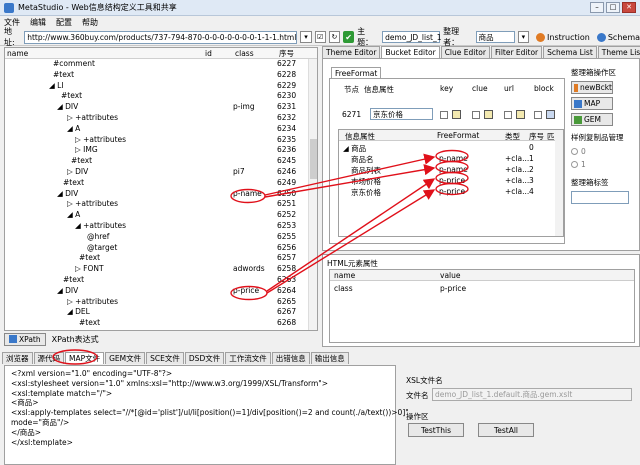  Describe the element at coordinates (161, 291) in the screenshot. I see `tree-row: ◢ DIV p-price 6264` at that location.